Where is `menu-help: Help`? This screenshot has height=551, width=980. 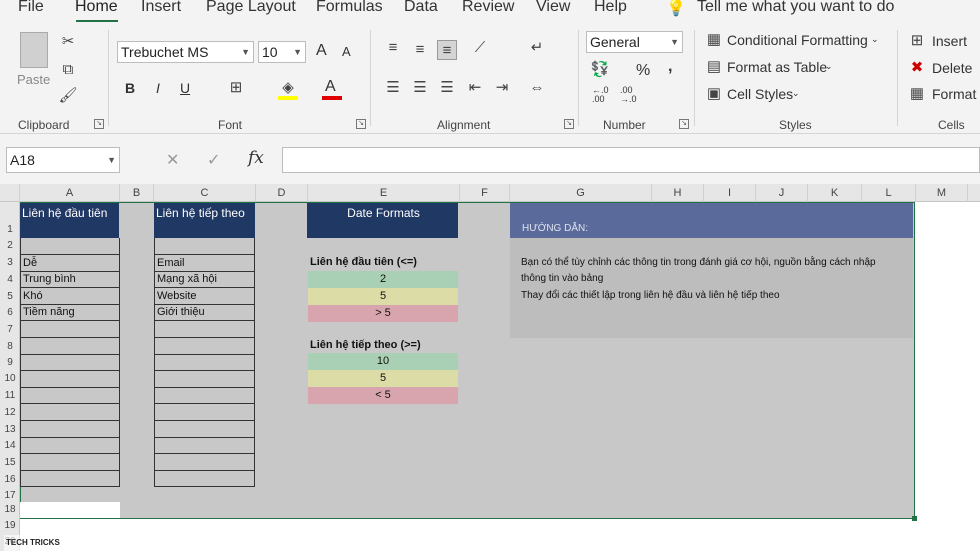
menu-help: Help is located at coordinates (610, 8).